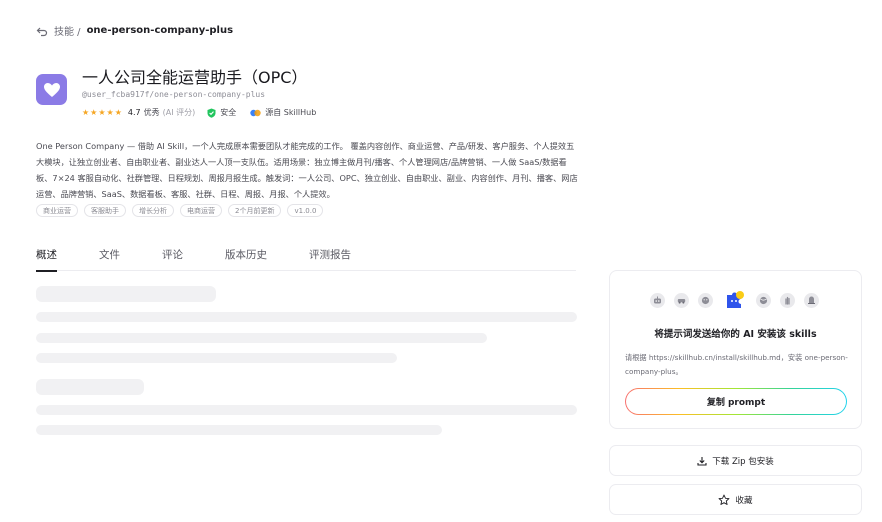  What do you see at coordinates (744, 500) in the screenshot?
I see `favorite-label: 收藏` at bounding box center [744, 500].